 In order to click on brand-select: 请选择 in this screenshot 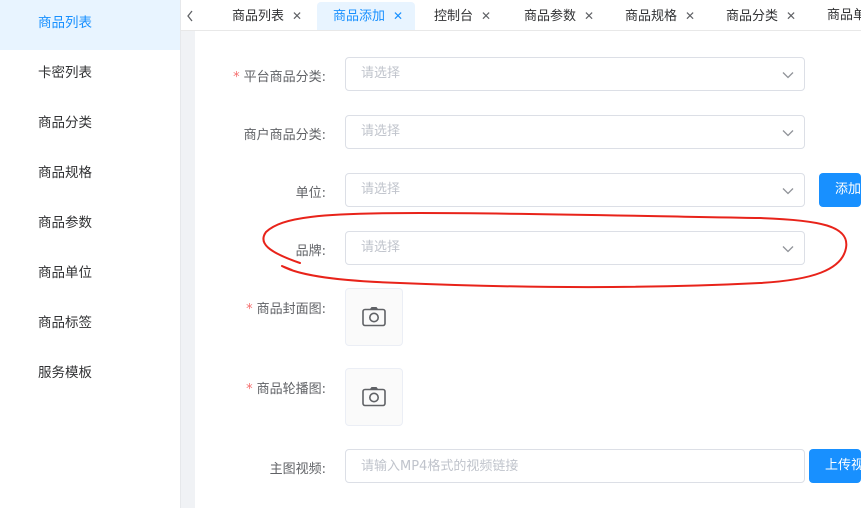, I will do `click(575, 248)`.